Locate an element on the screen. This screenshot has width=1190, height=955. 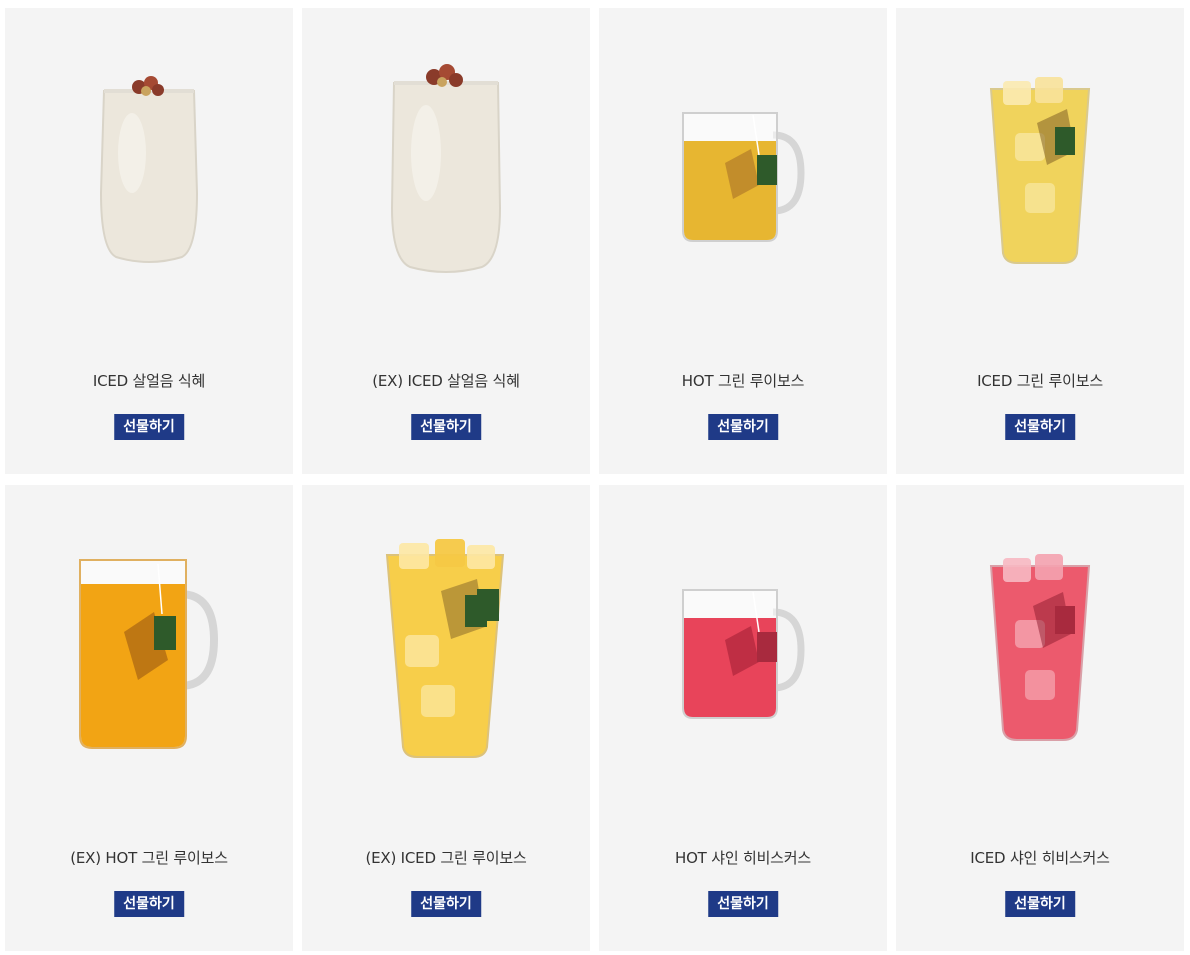
product-card: HOT 샤인 히비스커스 선물하기 is located at coordinates (743, 718).